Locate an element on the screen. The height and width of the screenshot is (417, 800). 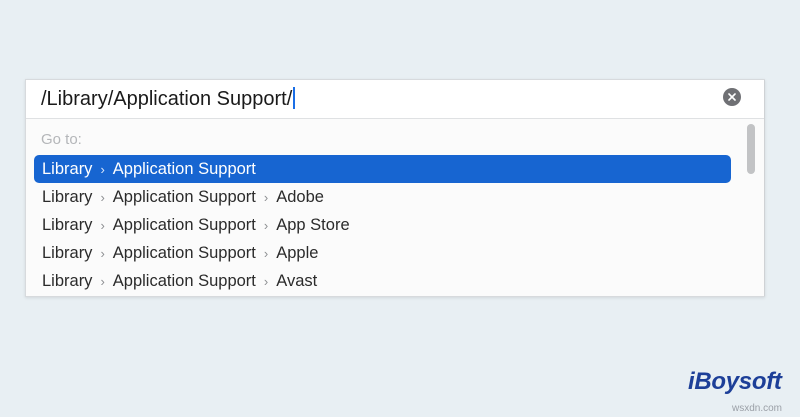
scrollbar-thumb is located at coordinates (751, 149).